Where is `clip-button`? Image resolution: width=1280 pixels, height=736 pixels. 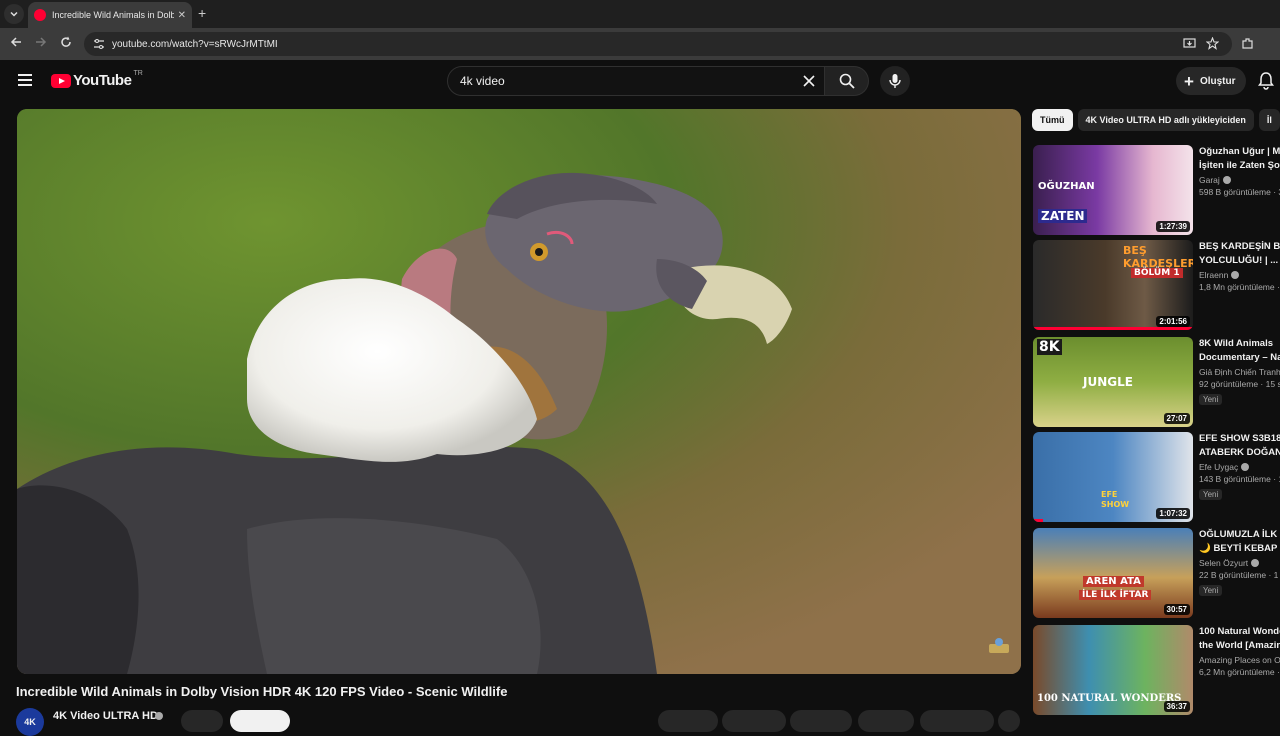 clip-button is located at coordinates (886, 721).